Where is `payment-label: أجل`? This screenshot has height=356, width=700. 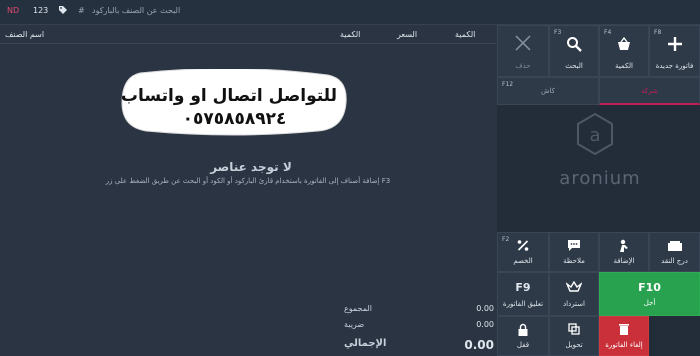
payment-label: أجل is located at coordinates (649, 303).